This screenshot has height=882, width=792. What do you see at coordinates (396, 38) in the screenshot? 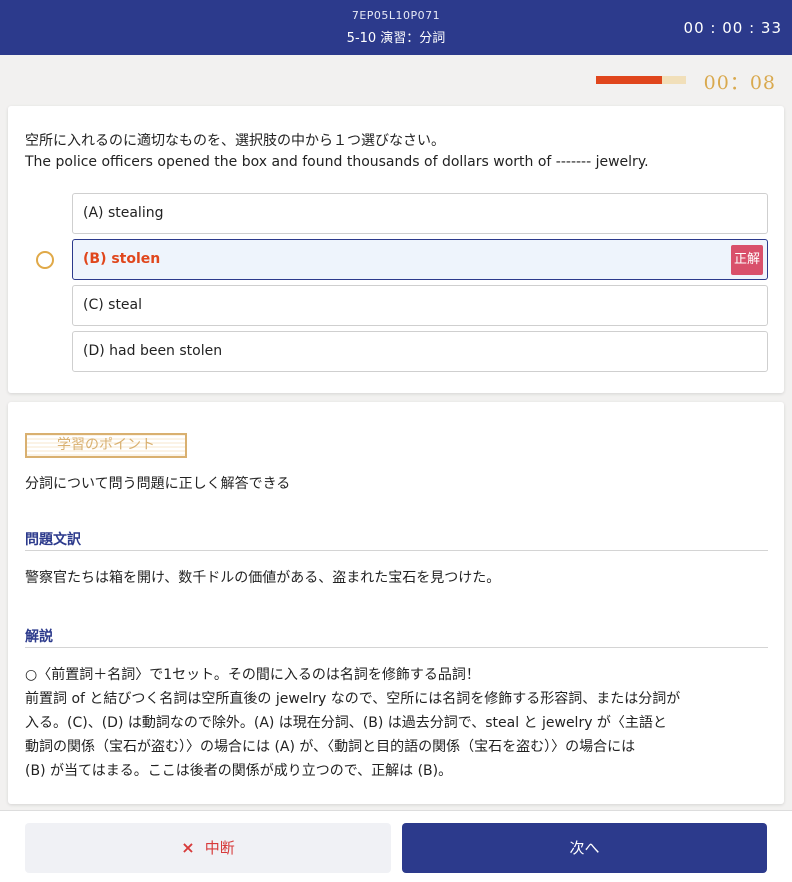
I see `lesson-title: 5-10 演習：分詞` at bounding box center [396, 38].